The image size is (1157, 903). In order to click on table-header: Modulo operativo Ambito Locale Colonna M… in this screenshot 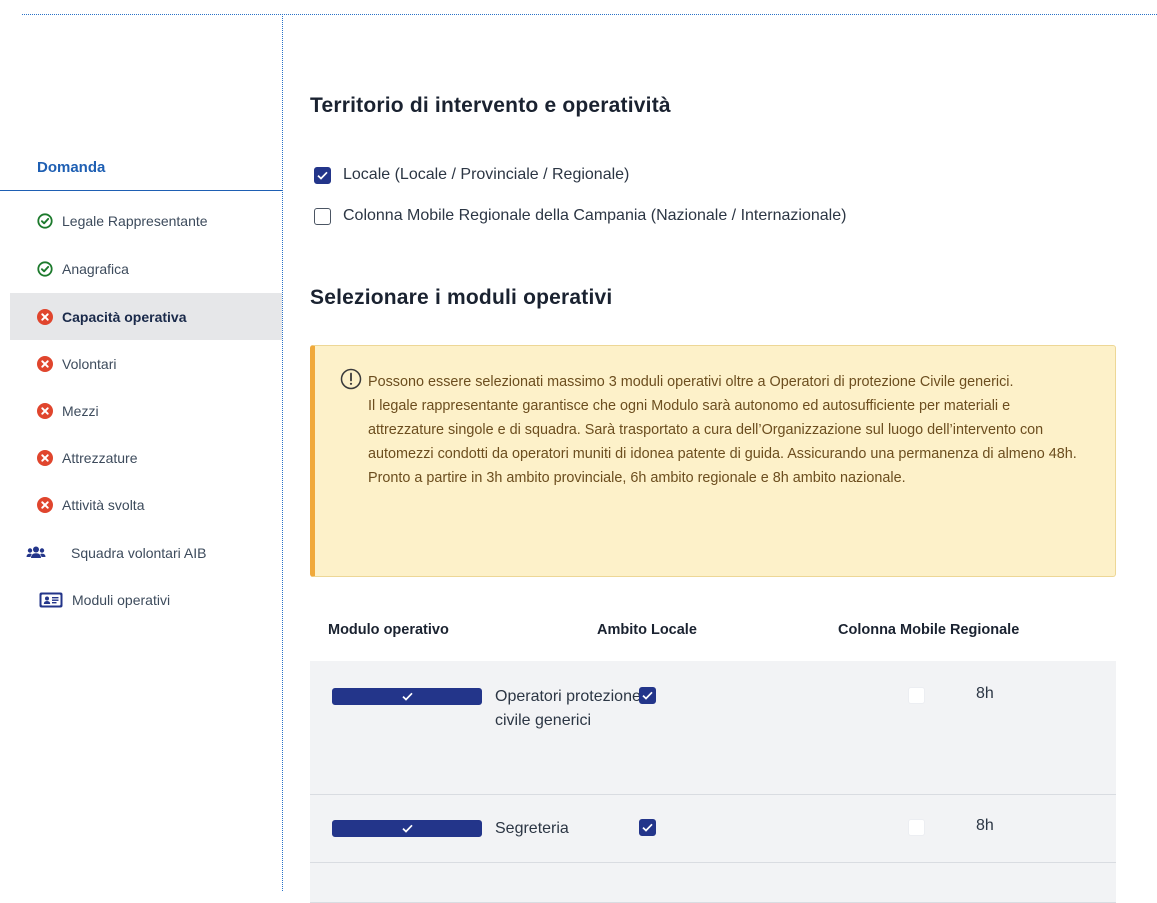, I will do `click(713, 633)`.